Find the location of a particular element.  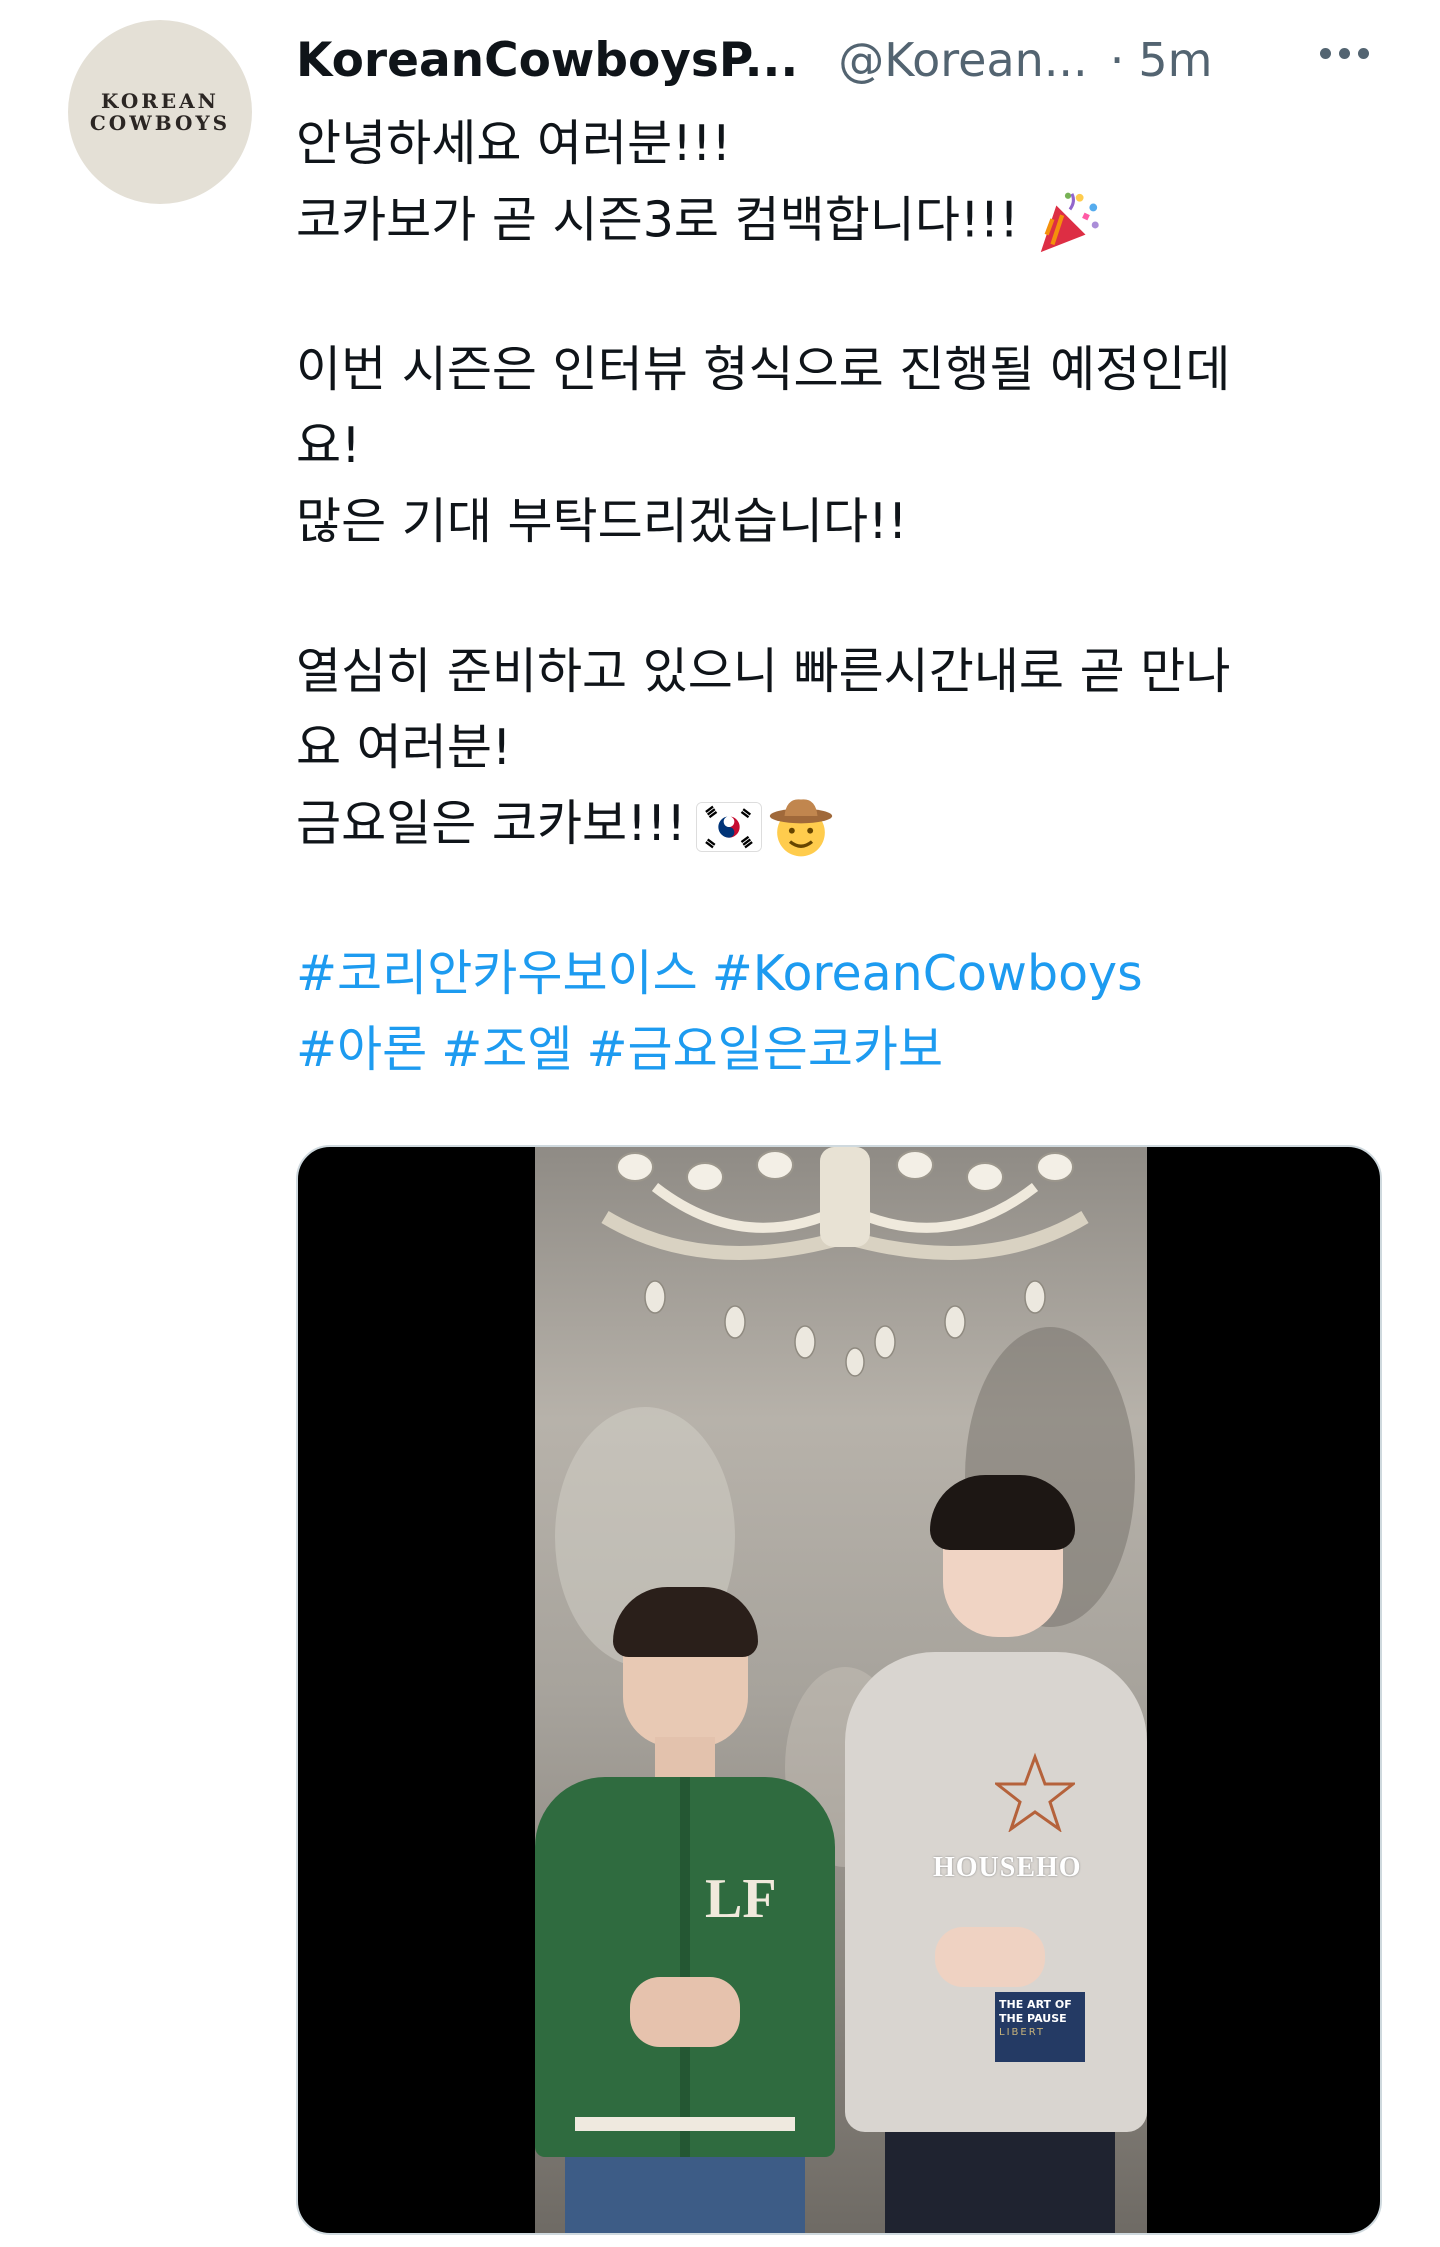

person-right: HOUSEHO THE ART OF THE PAUSE LIBERT is located at coordinates (991, 1854).